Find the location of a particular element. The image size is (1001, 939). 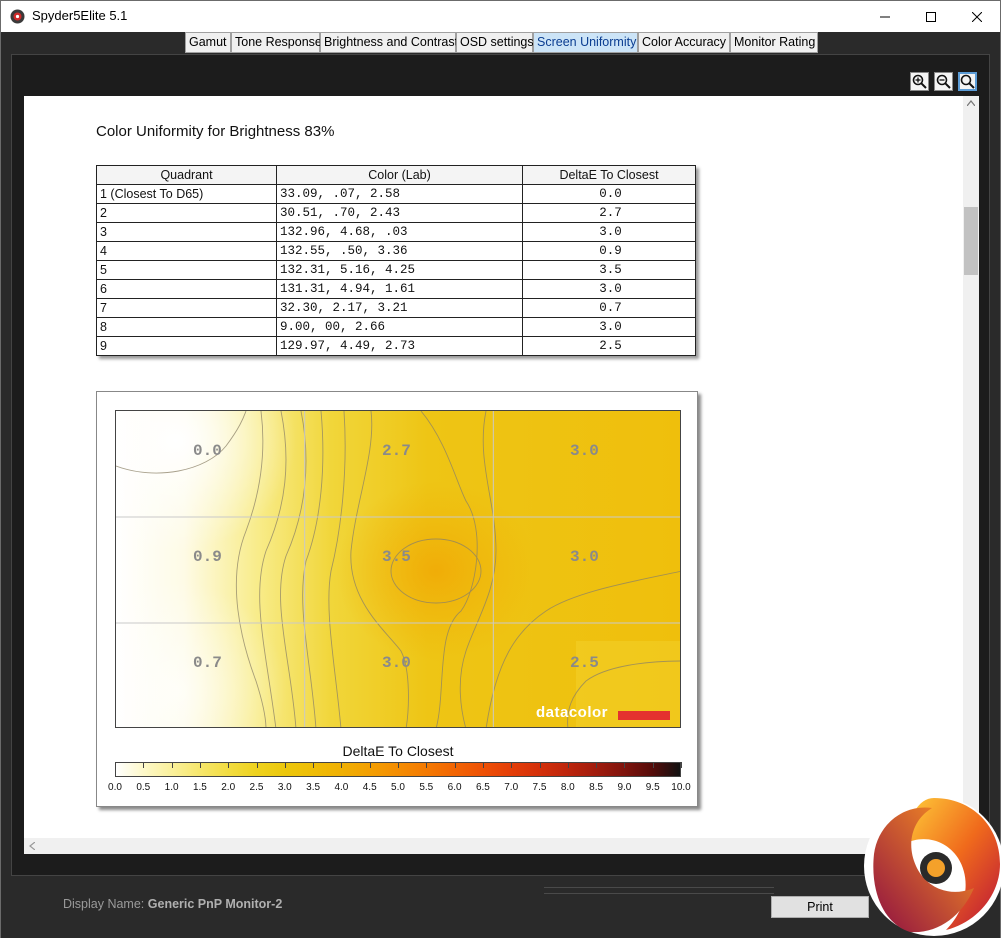

deltae-cell: 3.5 is located at coordinates (609, 270).